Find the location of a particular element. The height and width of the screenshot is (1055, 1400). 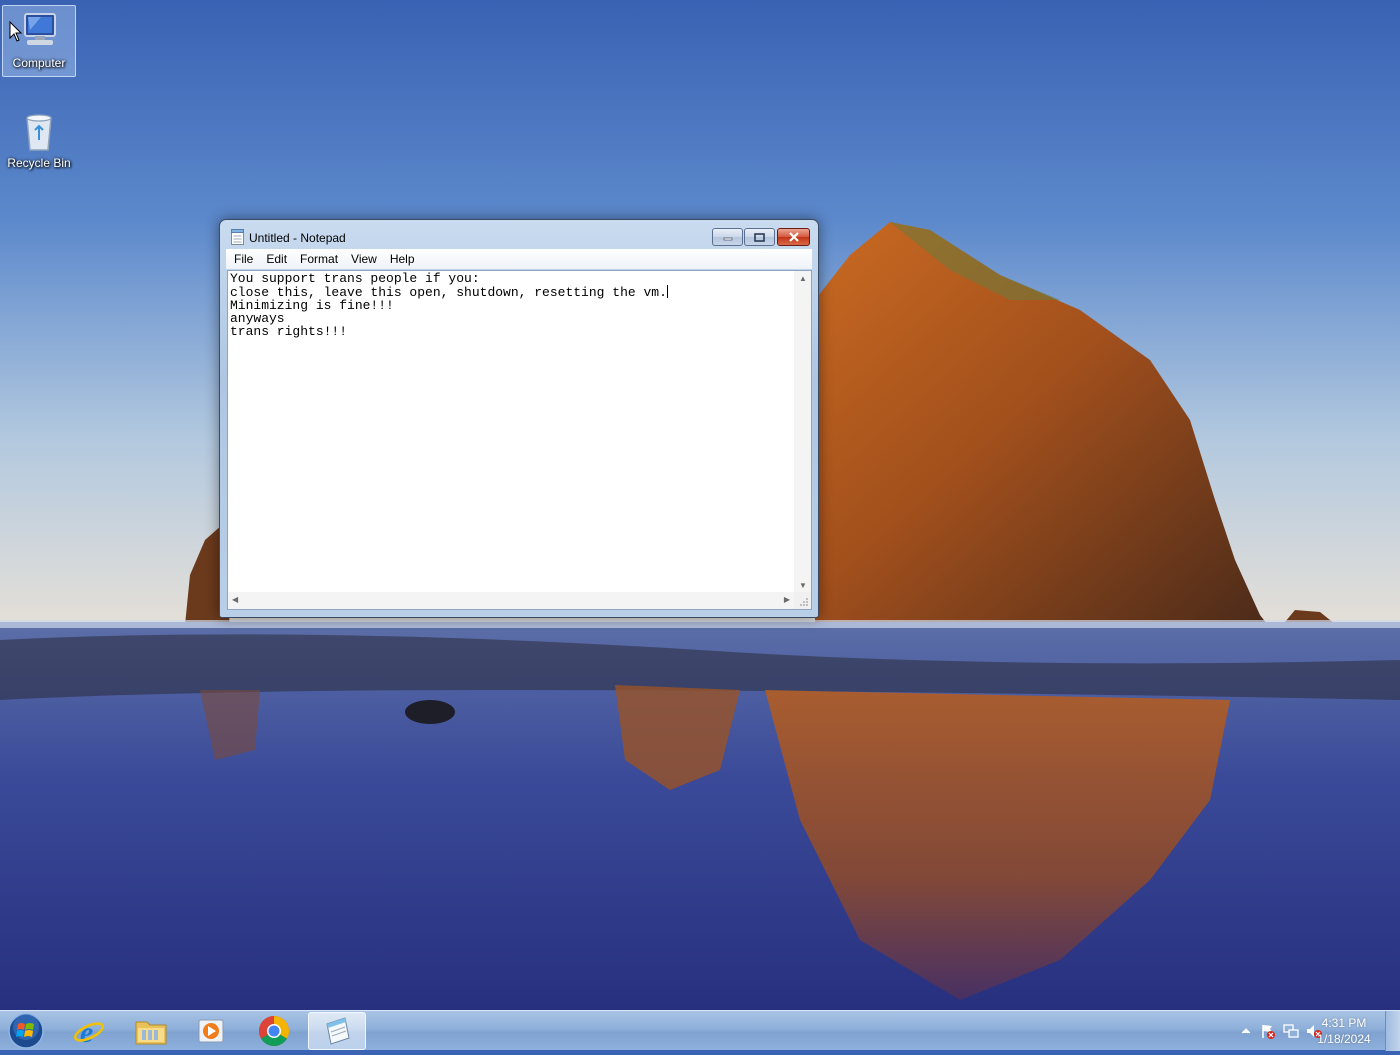

taskbar-media-player is located at coordinates (211, 1031).